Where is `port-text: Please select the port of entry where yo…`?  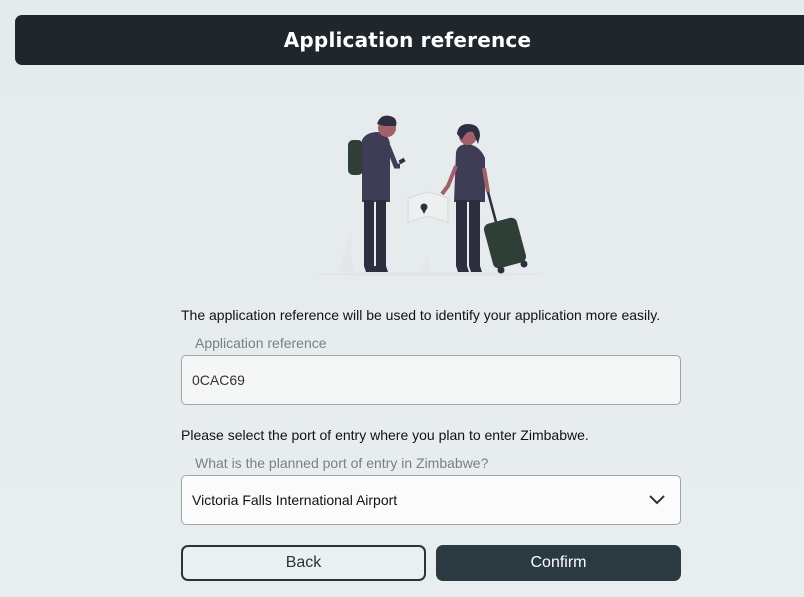 port-text: Please select the port of entry where yo… is located at coordinates (385, 435).